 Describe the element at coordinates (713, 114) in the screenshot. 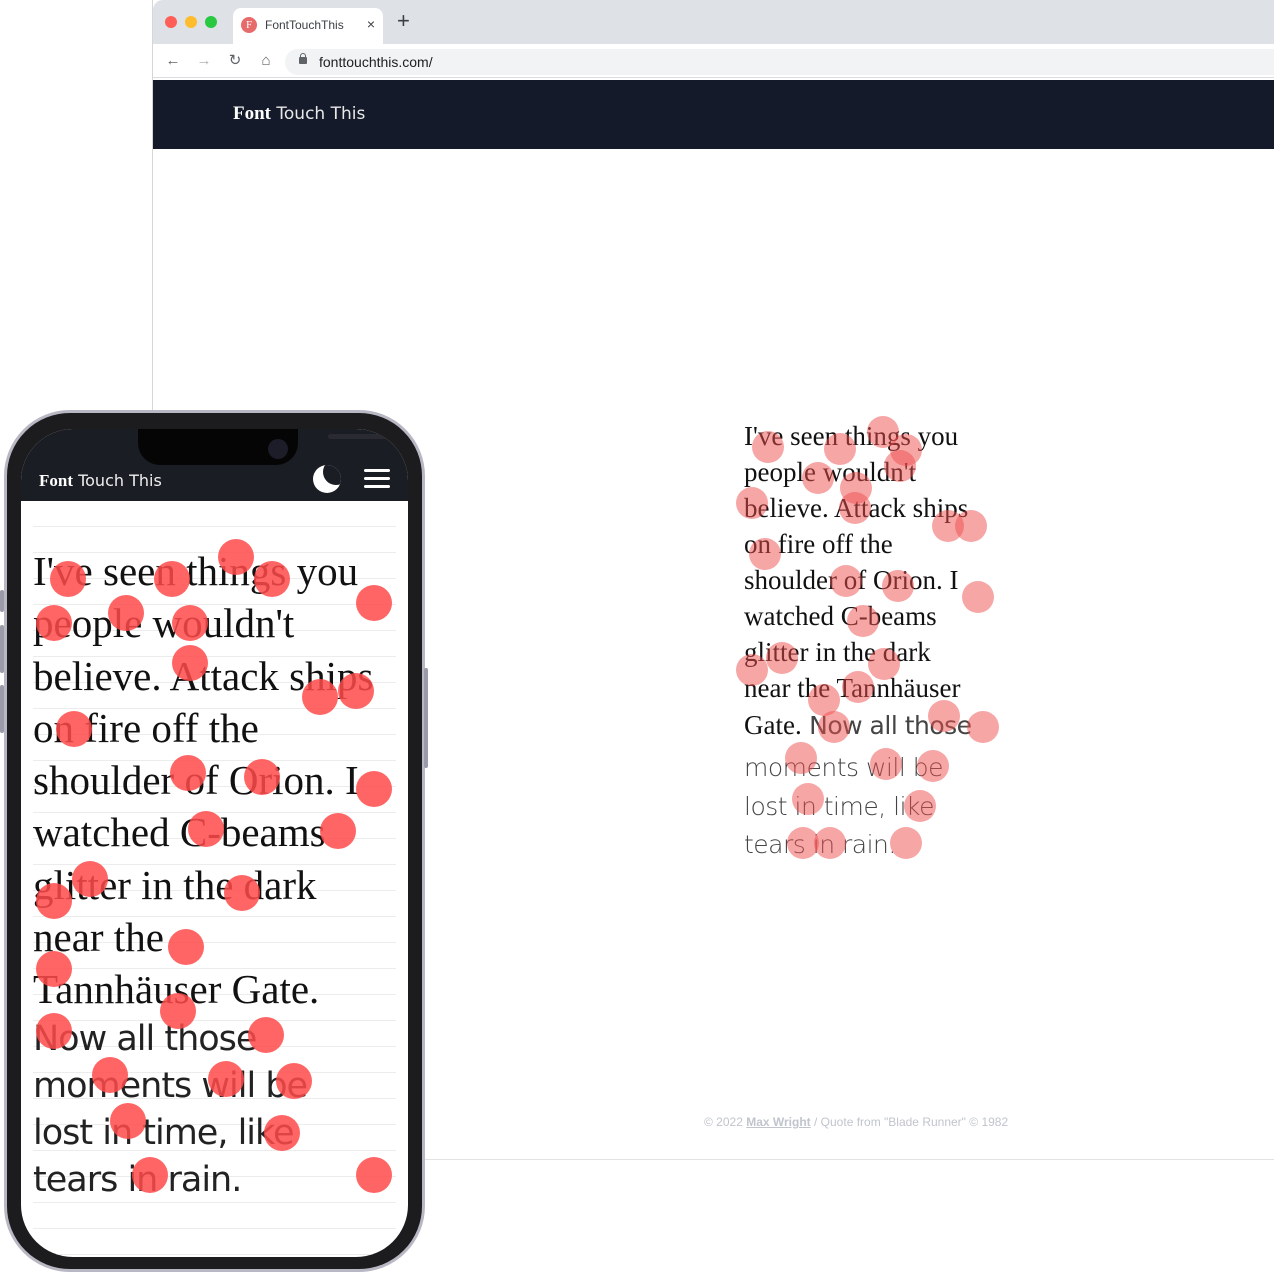

I see `site-header: Font Touch This` at that location.